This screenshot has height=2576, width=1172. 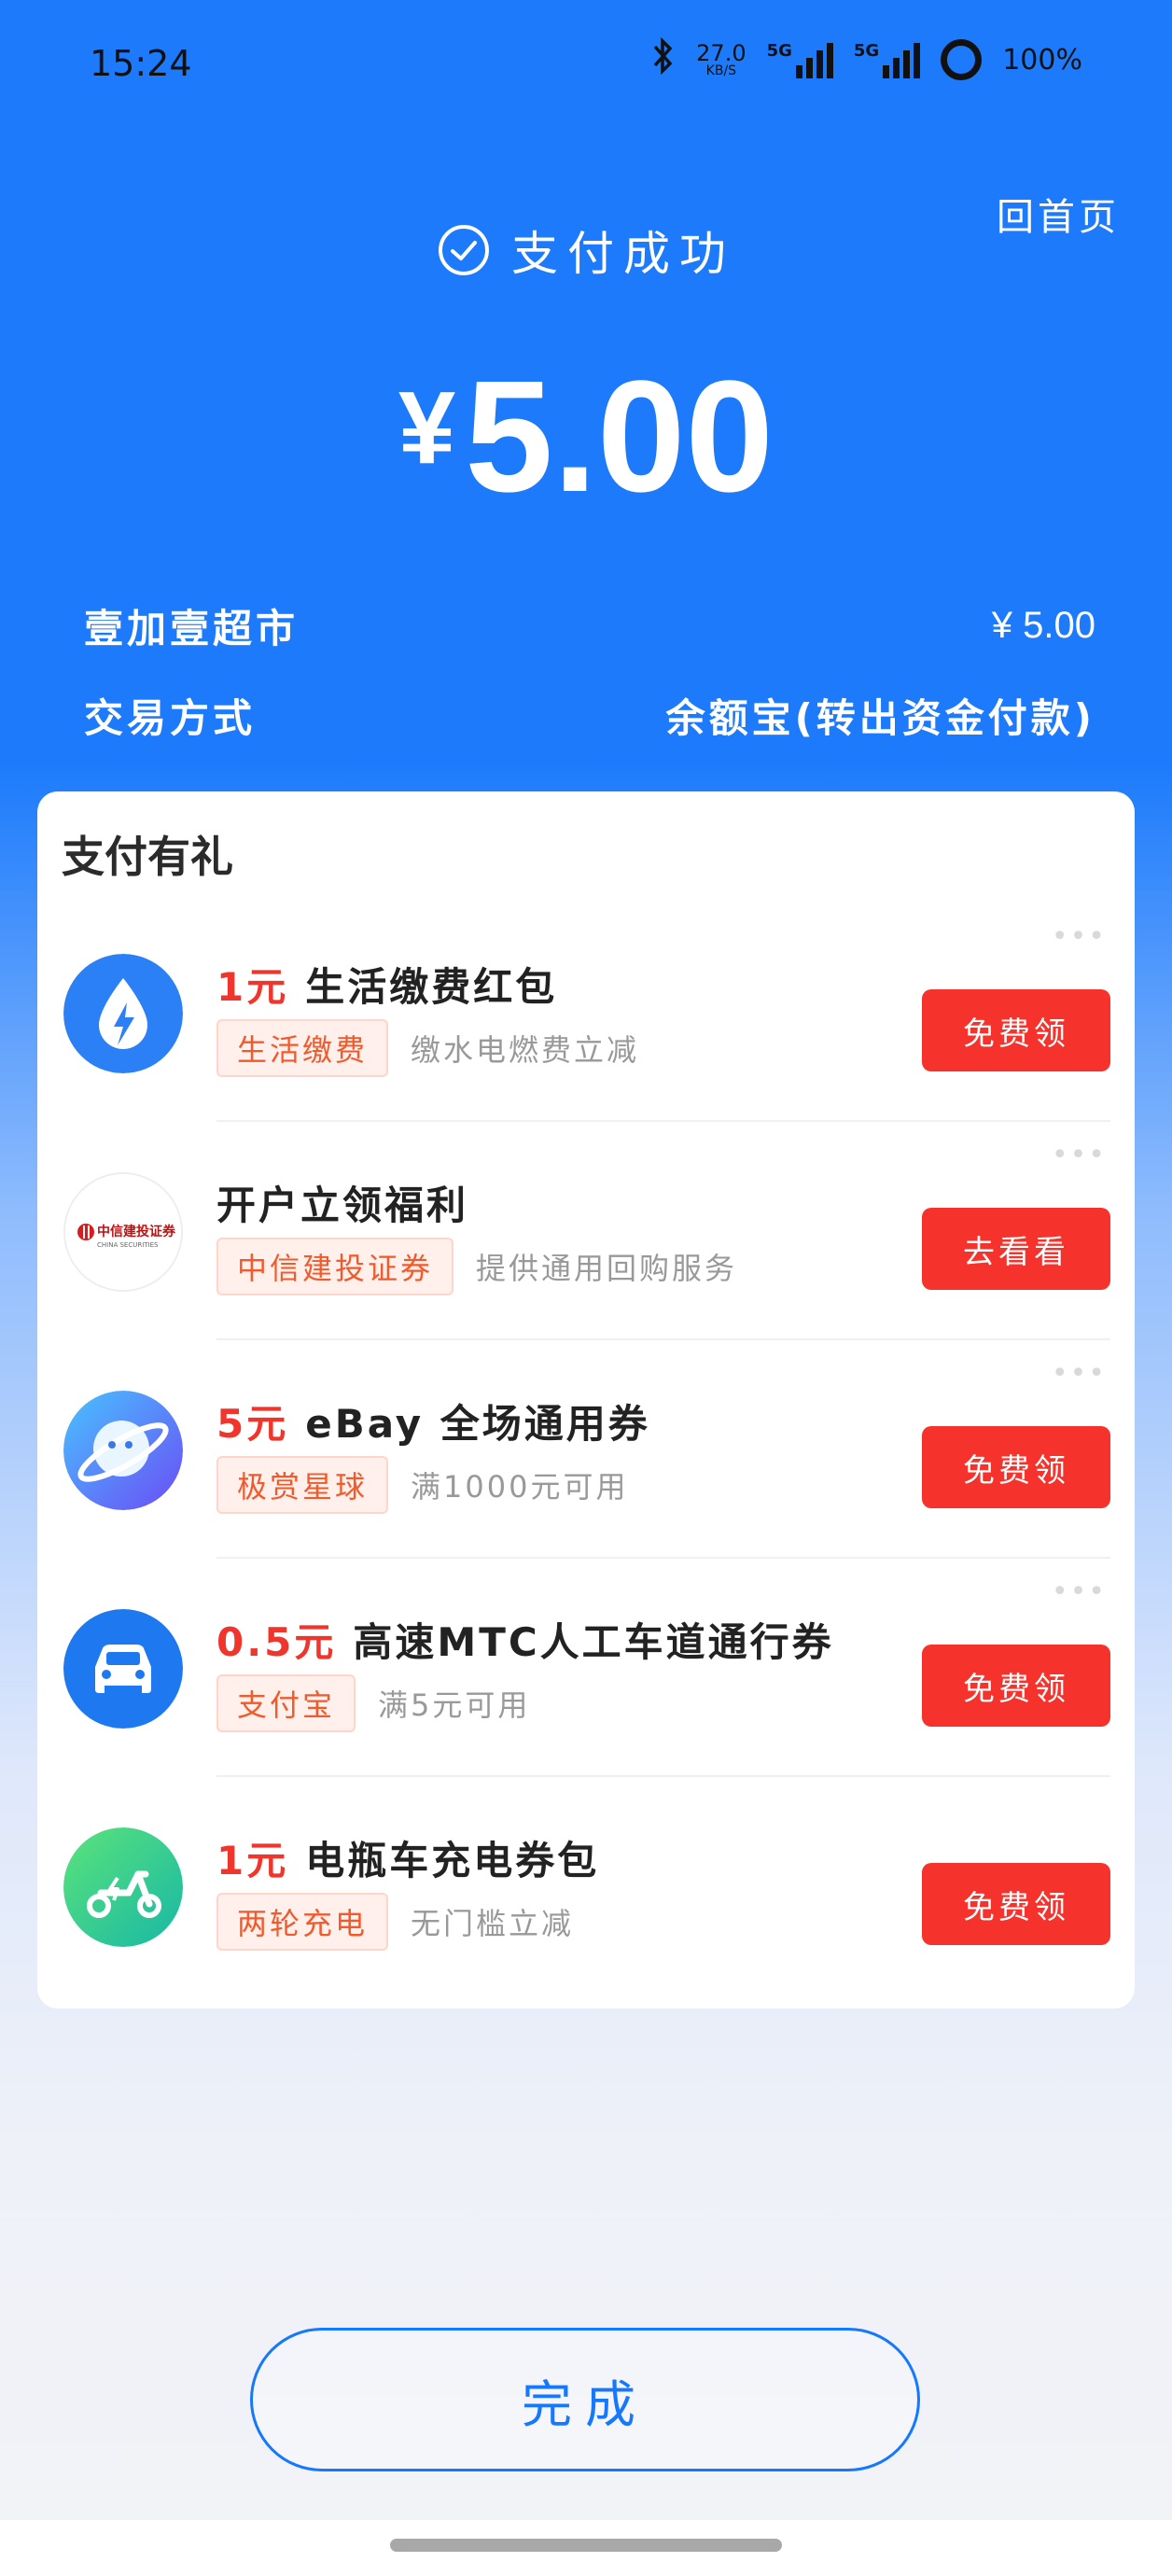 I want to click on payment-method-label: 交易方式, so click(x=170, y=718).